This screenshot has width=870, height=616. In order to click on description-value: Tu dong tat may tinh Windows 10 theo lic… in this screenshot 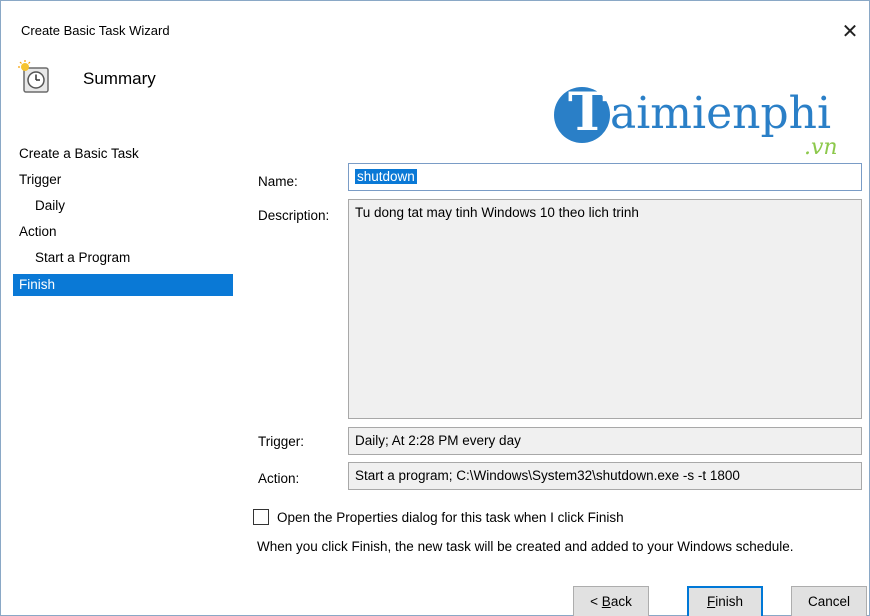, I will do `click(497, 212)`.